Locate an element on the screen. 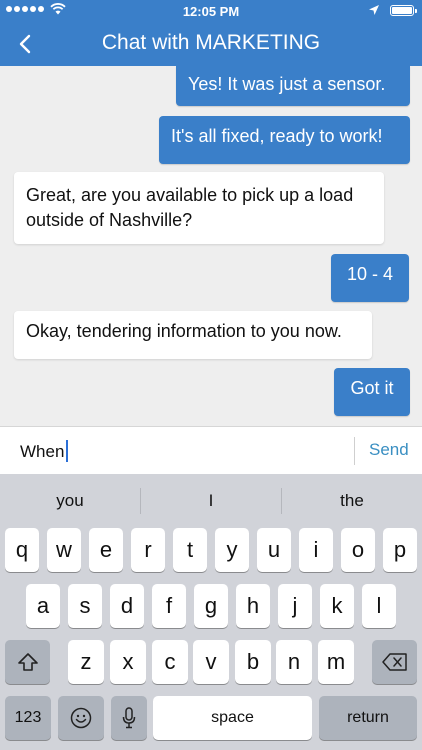  key-f: f is located at coordinates (169, 606).